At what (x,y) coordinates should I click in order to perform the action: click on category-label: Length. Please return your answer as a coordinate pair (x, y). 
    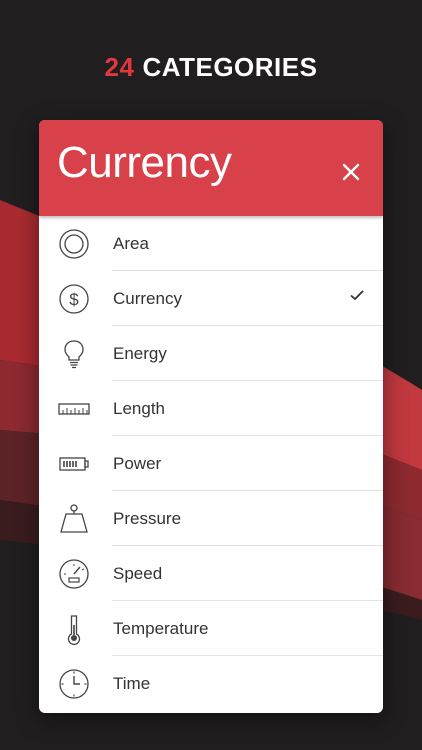
    Looking at the image, I should click on (139, 408).